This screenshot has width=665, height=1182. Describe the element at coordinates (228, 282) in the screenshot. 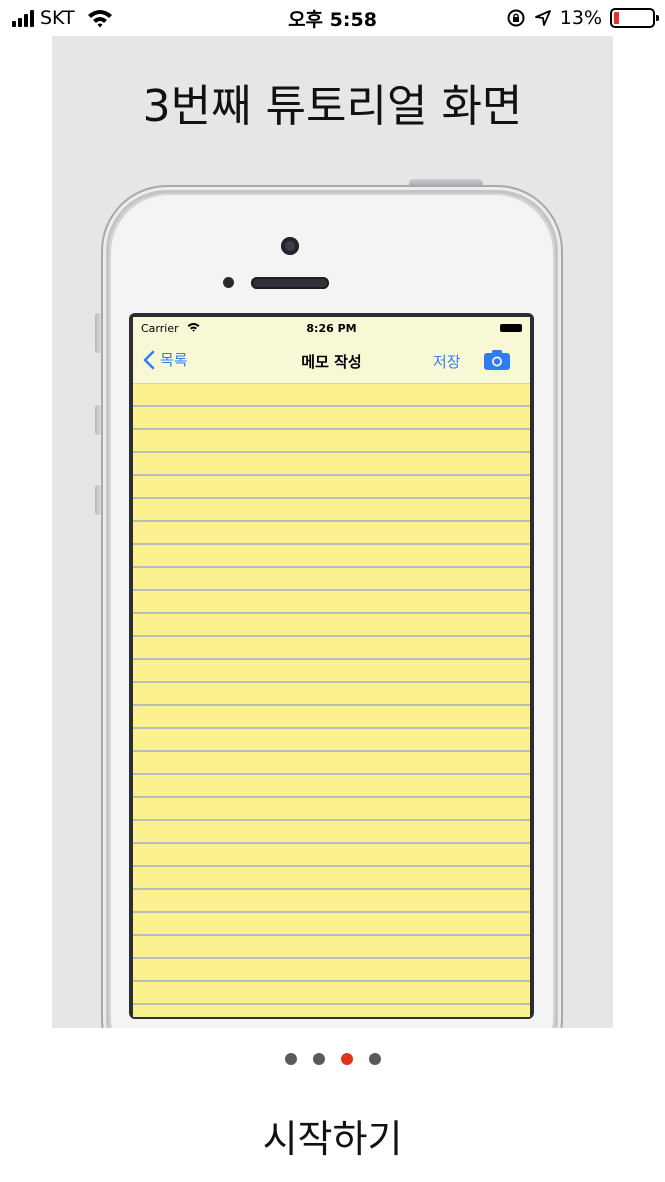

I see `proximity-sensor` at that location.